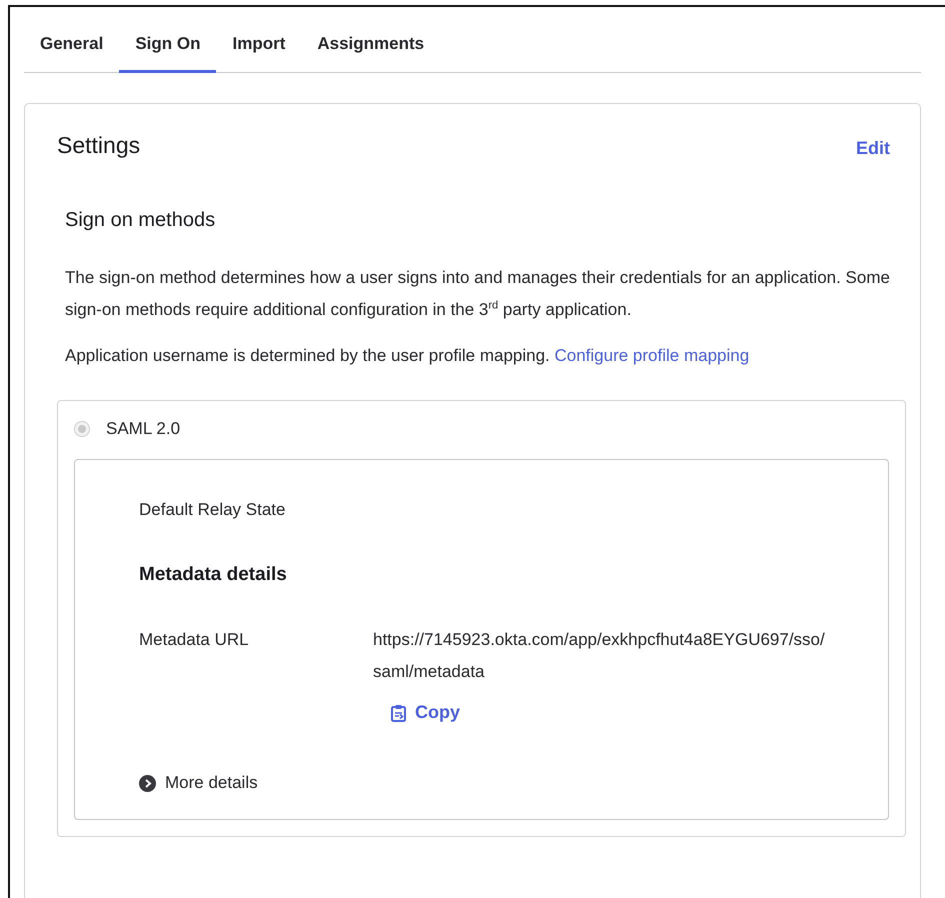 This screenshot has height=898, width=945. What do you see at coordinates (599, 656) in the screenshot?
I see `metadata-url: https://7145923.okta.com/app/exkhpcfhut4a8EYGU697/sso/saml/metadata` at bounding box center [599, 656].